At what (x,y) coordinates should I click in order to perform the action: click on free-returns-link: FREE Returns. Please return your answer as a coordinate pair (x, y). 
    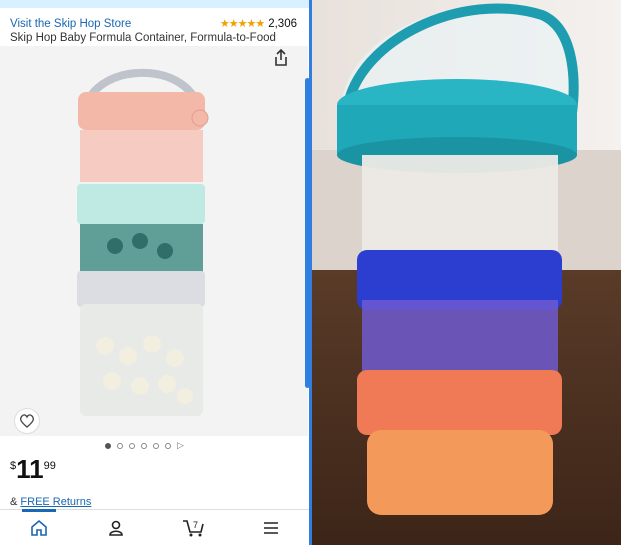
    Looking at the image, I should click on (55, 502).